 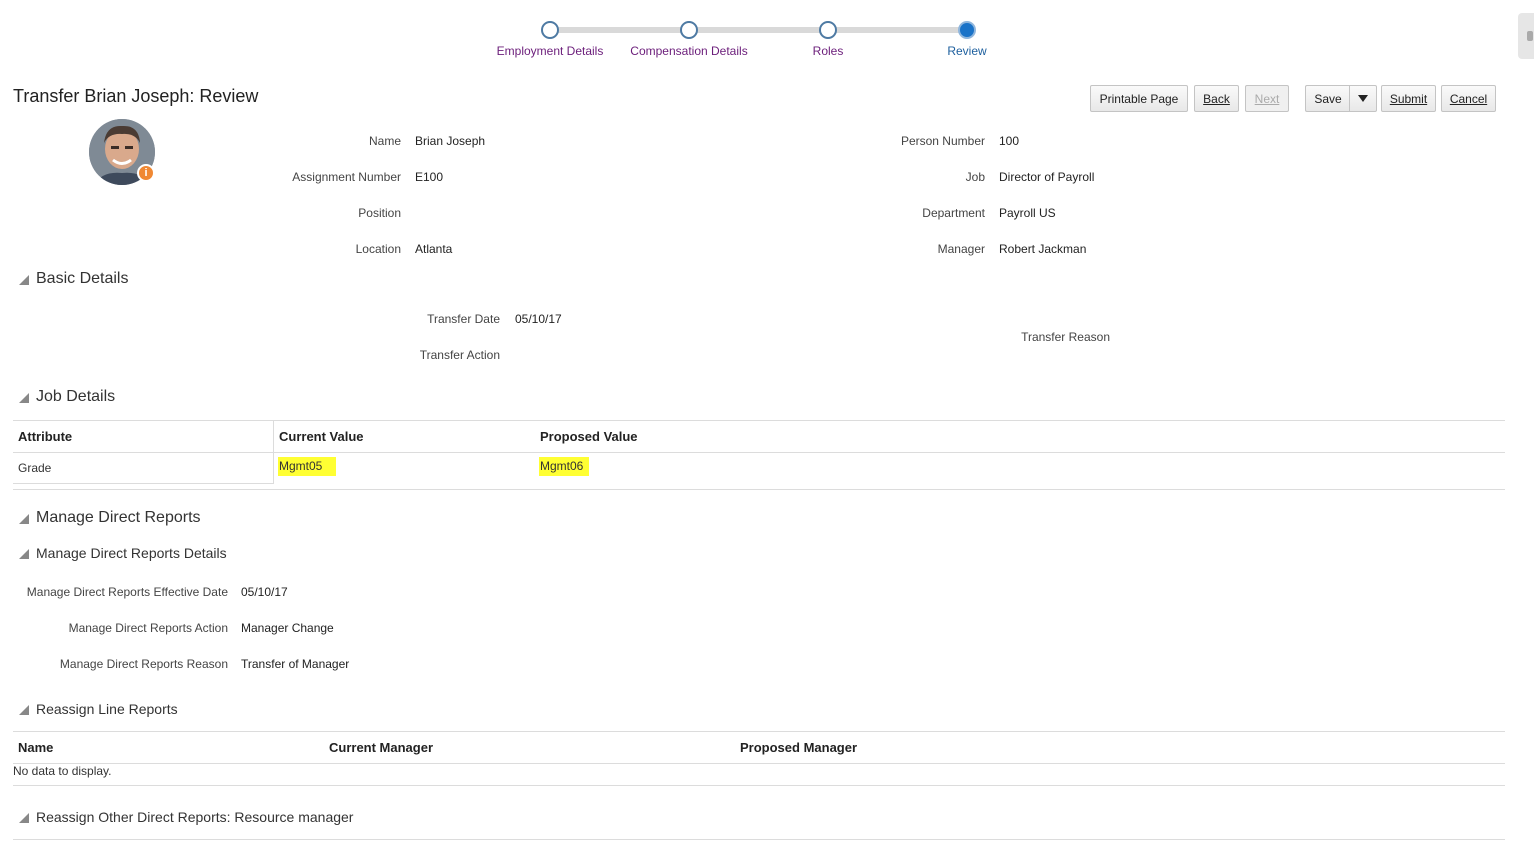 I want to click on name-label: Name, so click(x=384, y=141).